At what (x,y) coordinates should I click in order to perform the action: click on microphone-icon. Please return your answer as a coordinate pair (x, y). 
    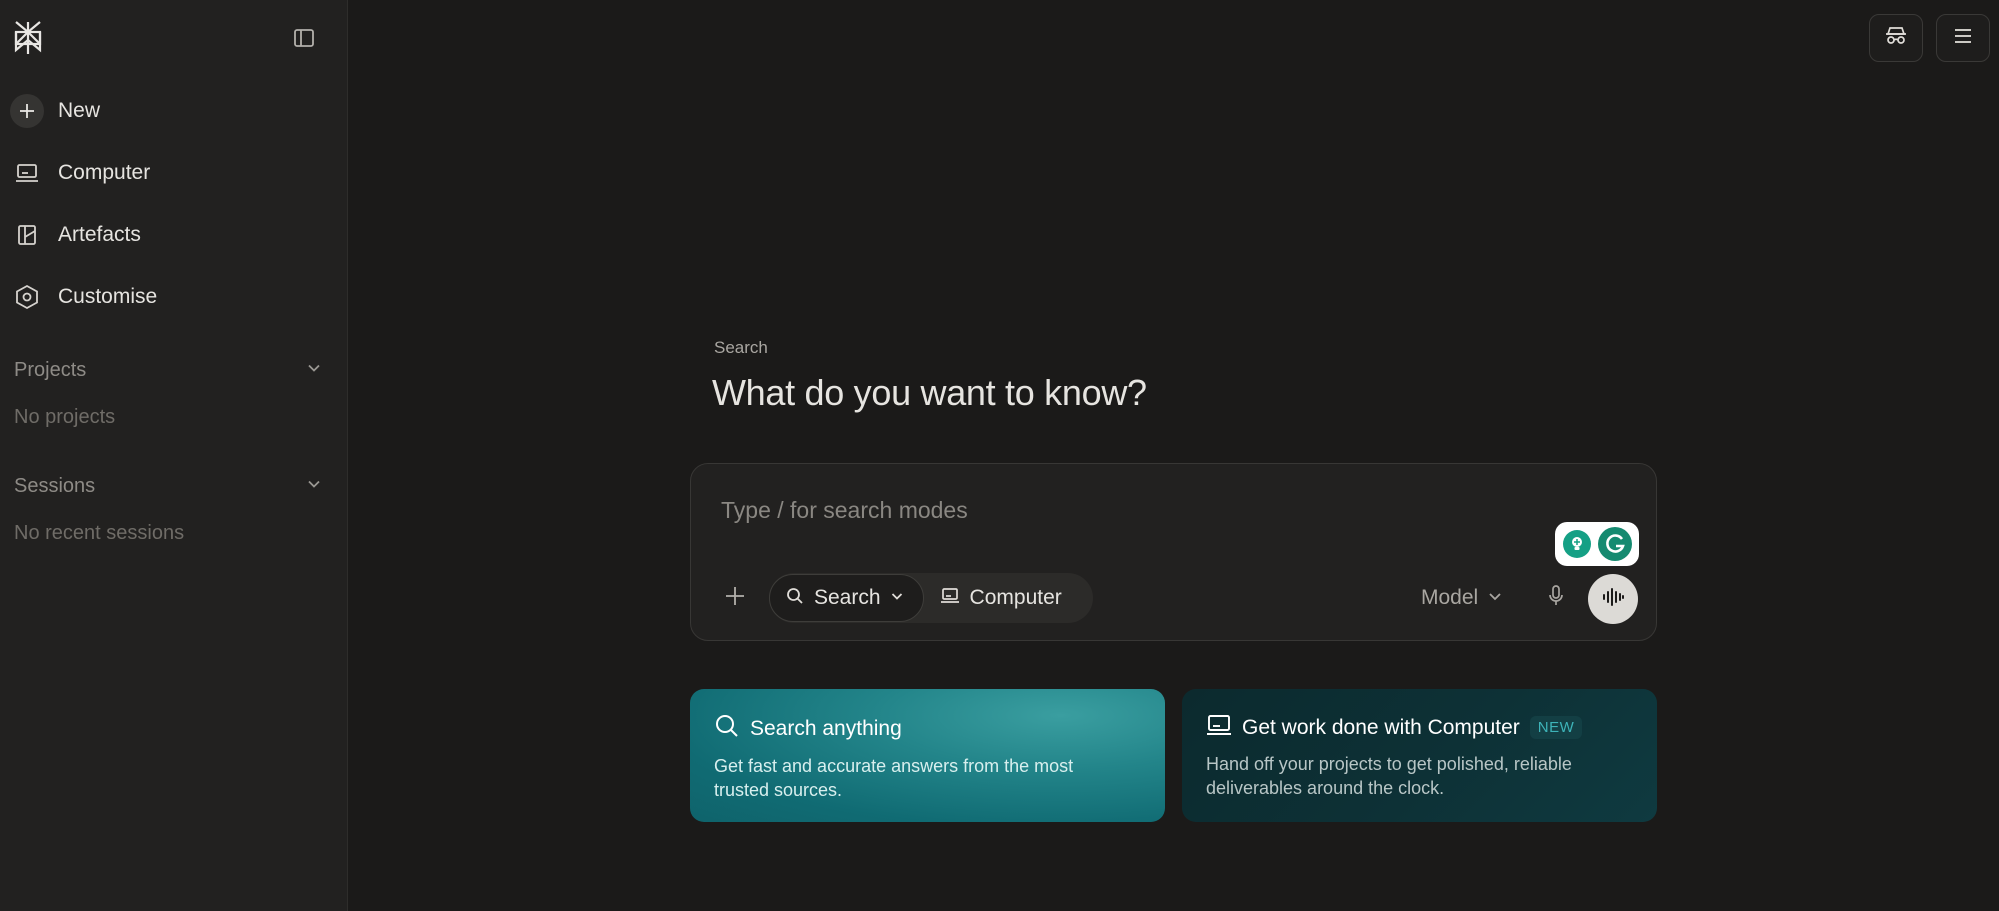
    Looking at the image, I should click on (1556, 598).